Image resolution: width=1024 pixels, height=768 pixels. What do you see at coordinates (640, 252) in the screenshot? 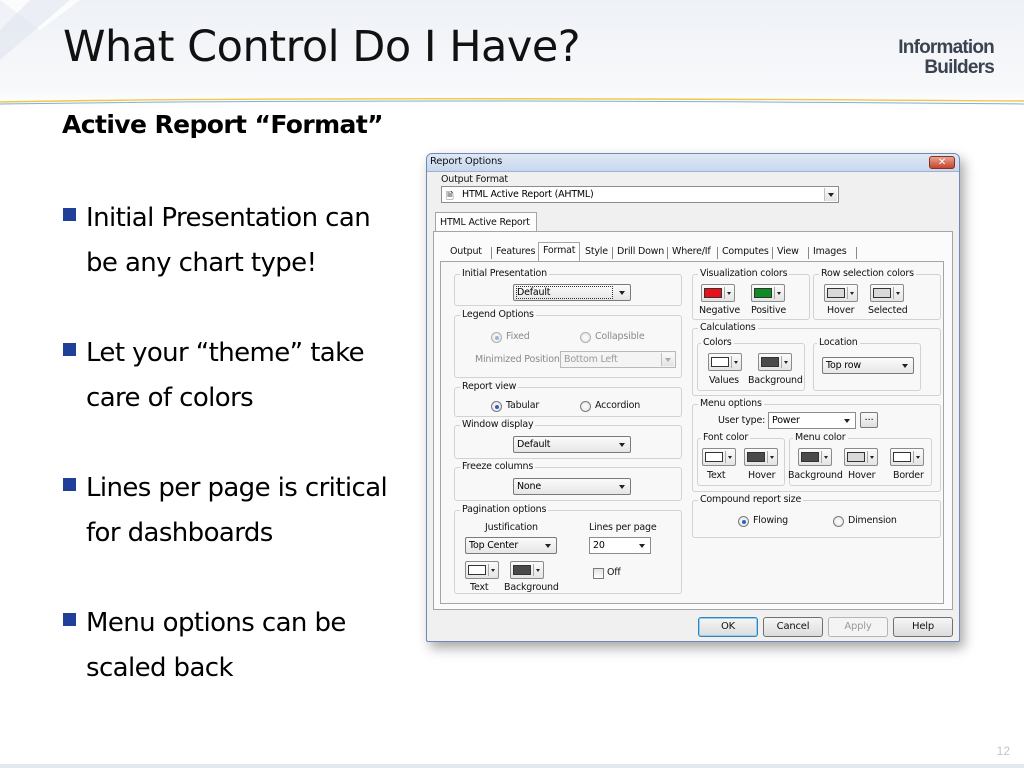
I see `tab-drill-down: Drill Down` at bounding box center [640, 252].